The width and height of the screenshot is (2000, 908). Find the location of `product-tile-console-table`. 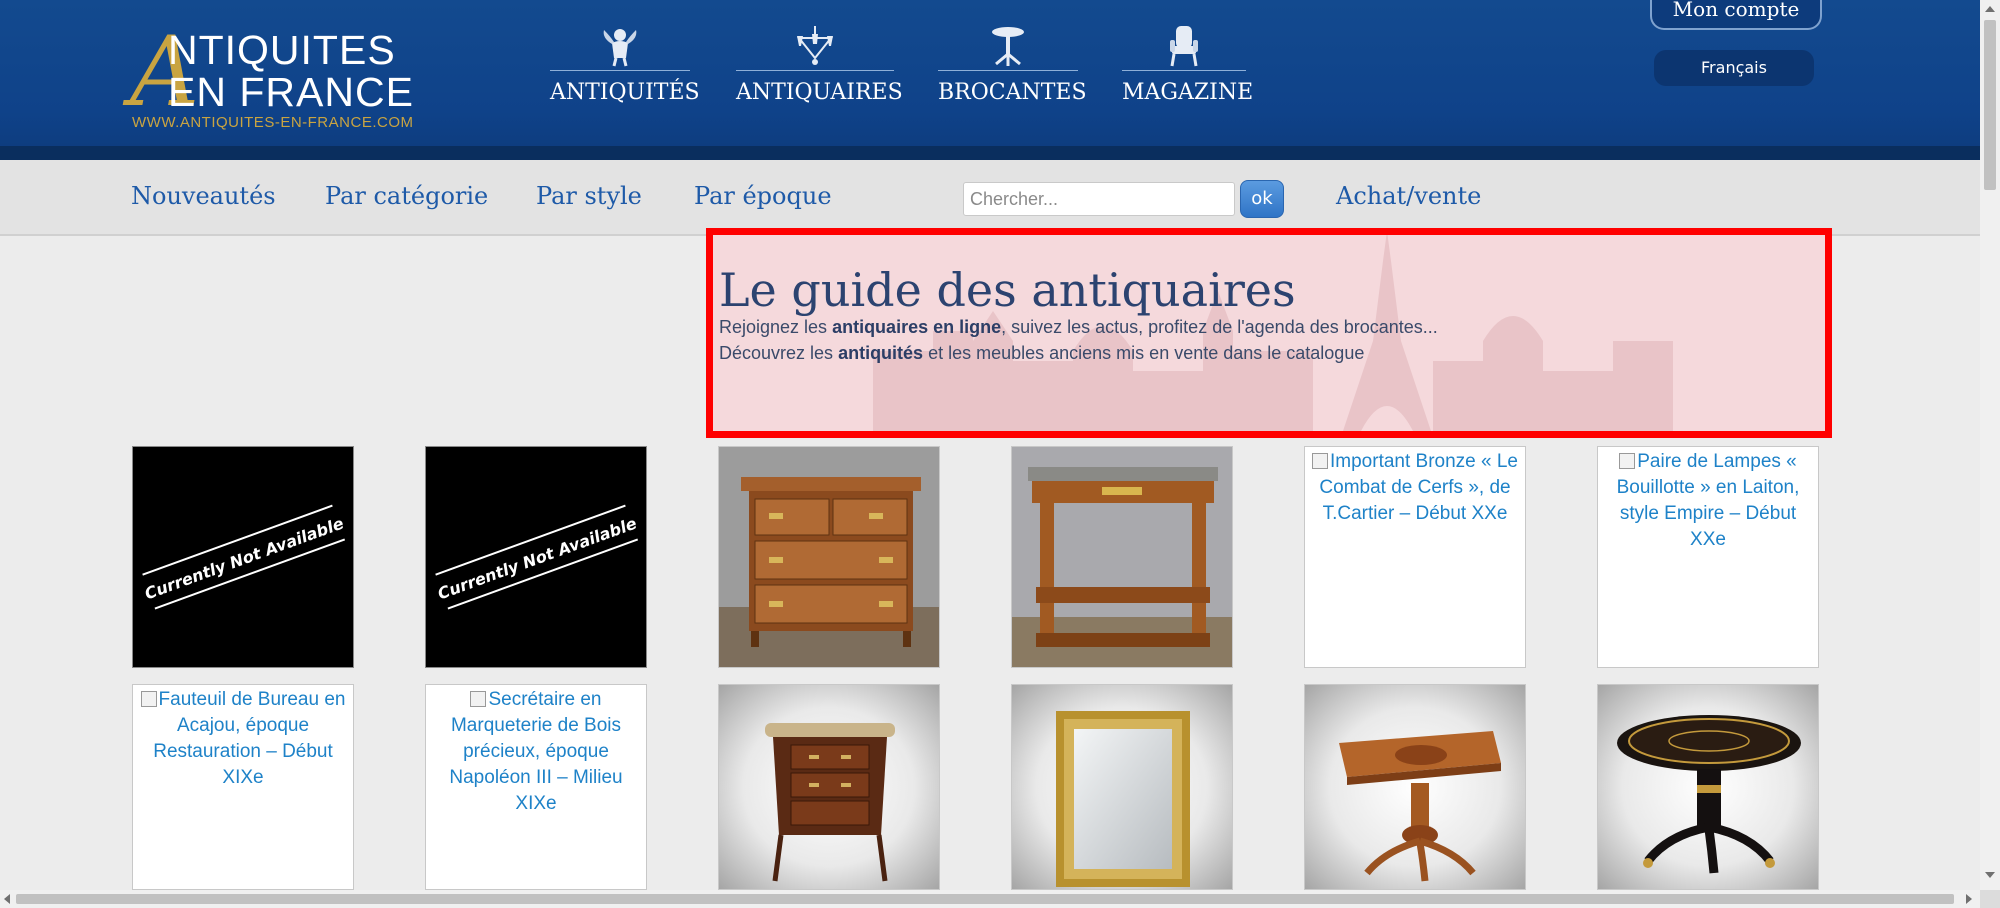

product-tile-console-table is located at coordinates (1122, 557).